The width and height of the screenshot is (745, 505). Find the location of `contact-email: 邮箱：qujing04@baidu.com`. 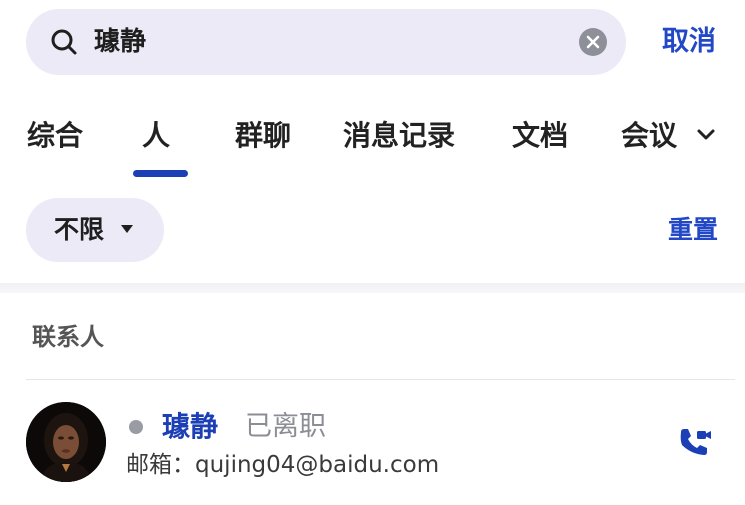

contact-email: 邮箱：qujing04@baidu.com is located at coordinates (283, 465).